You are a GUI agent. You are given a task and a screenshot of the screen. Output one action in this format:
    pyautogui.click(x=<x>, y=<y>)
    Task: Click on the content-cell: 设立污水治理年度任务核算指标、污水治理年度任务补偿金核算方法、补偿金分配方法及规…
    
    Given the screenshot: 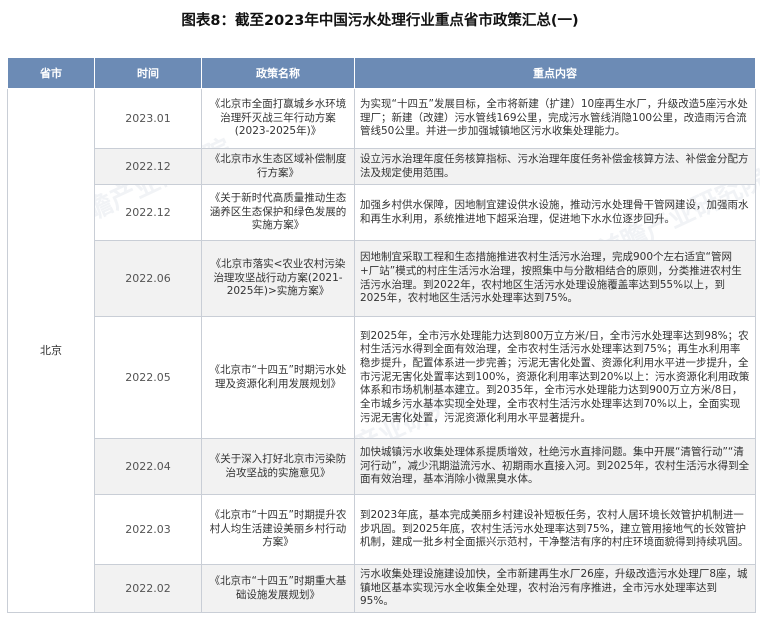 What is the action you would take?
    pyautogui.click(x=555, y=166)
    